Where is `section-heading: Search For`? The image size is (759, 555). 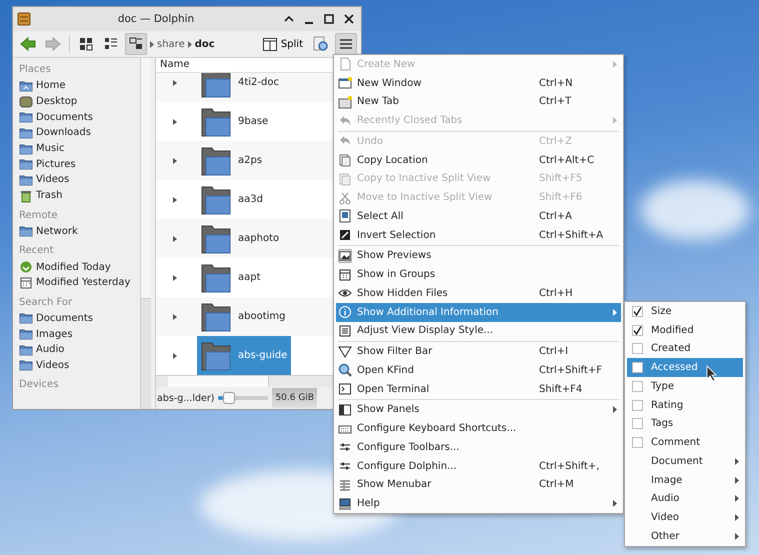 section-heading: Search For is located at coordinates (46, 303).